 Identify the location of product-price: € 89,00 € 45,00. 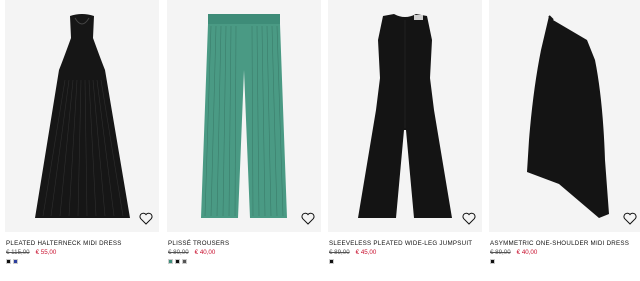
(352, 252).